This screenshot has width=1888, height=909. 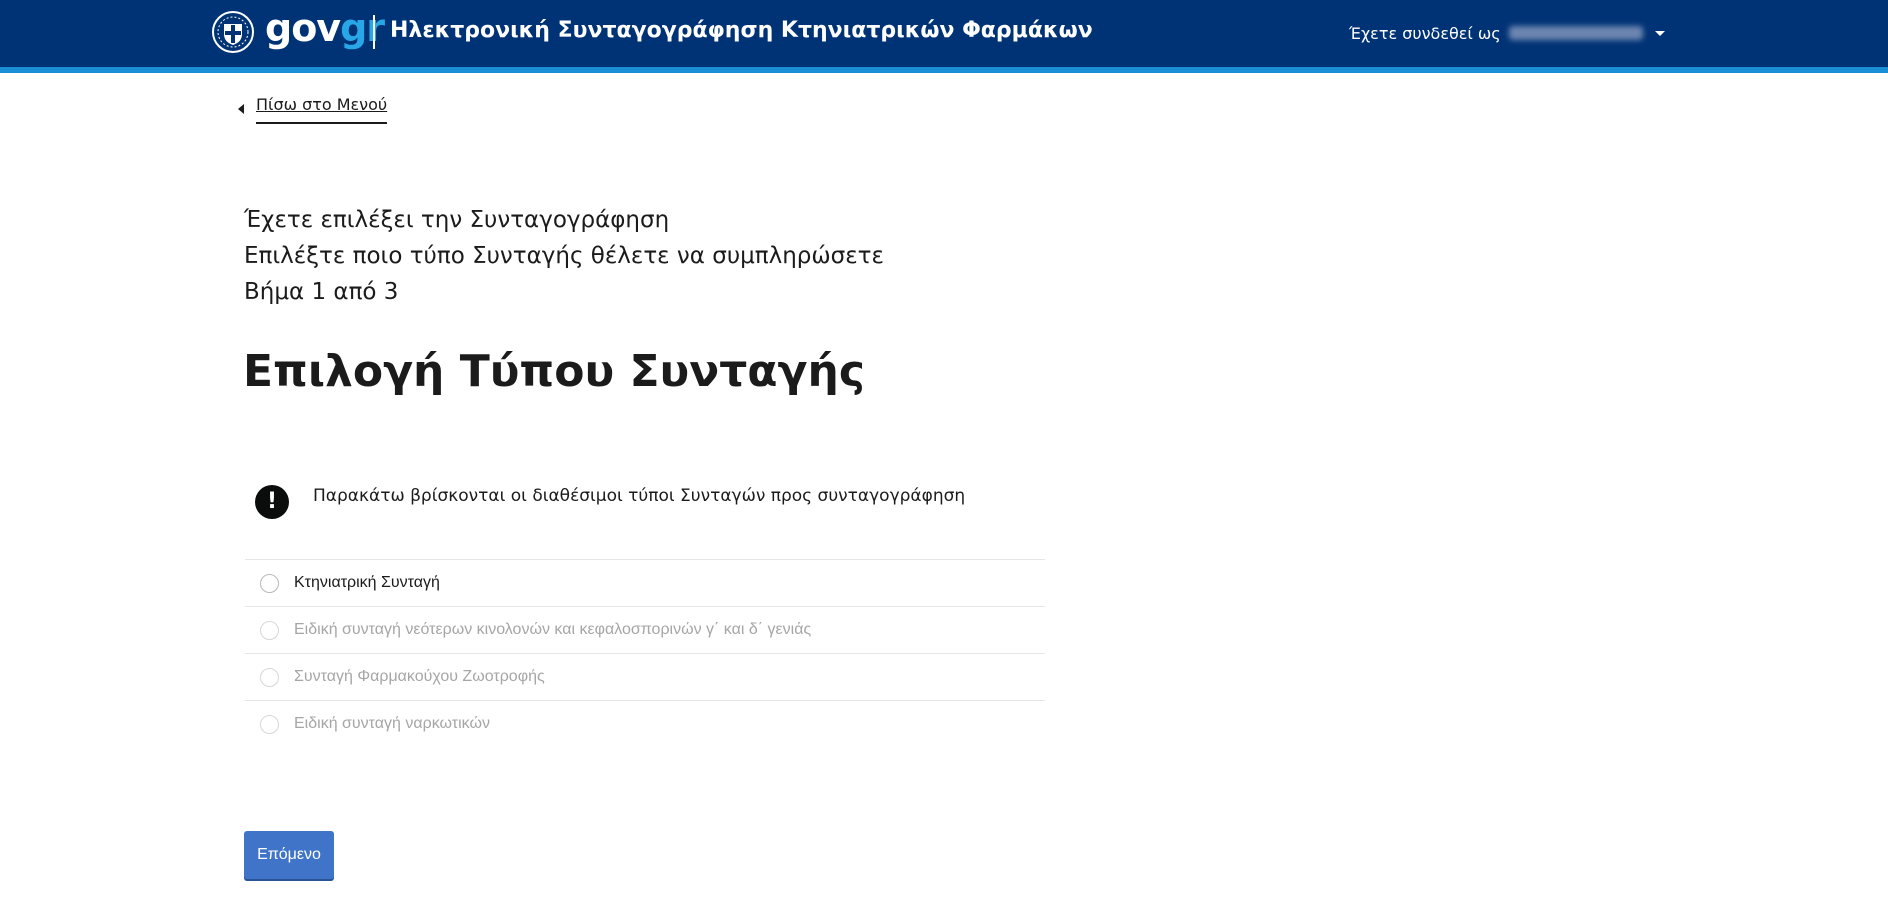 What do you see at coordinates (554, 371) in the screenshot?
I see `page-title: Επιλογή Τύπου Συνταγής` at bounding box center [554, 371].